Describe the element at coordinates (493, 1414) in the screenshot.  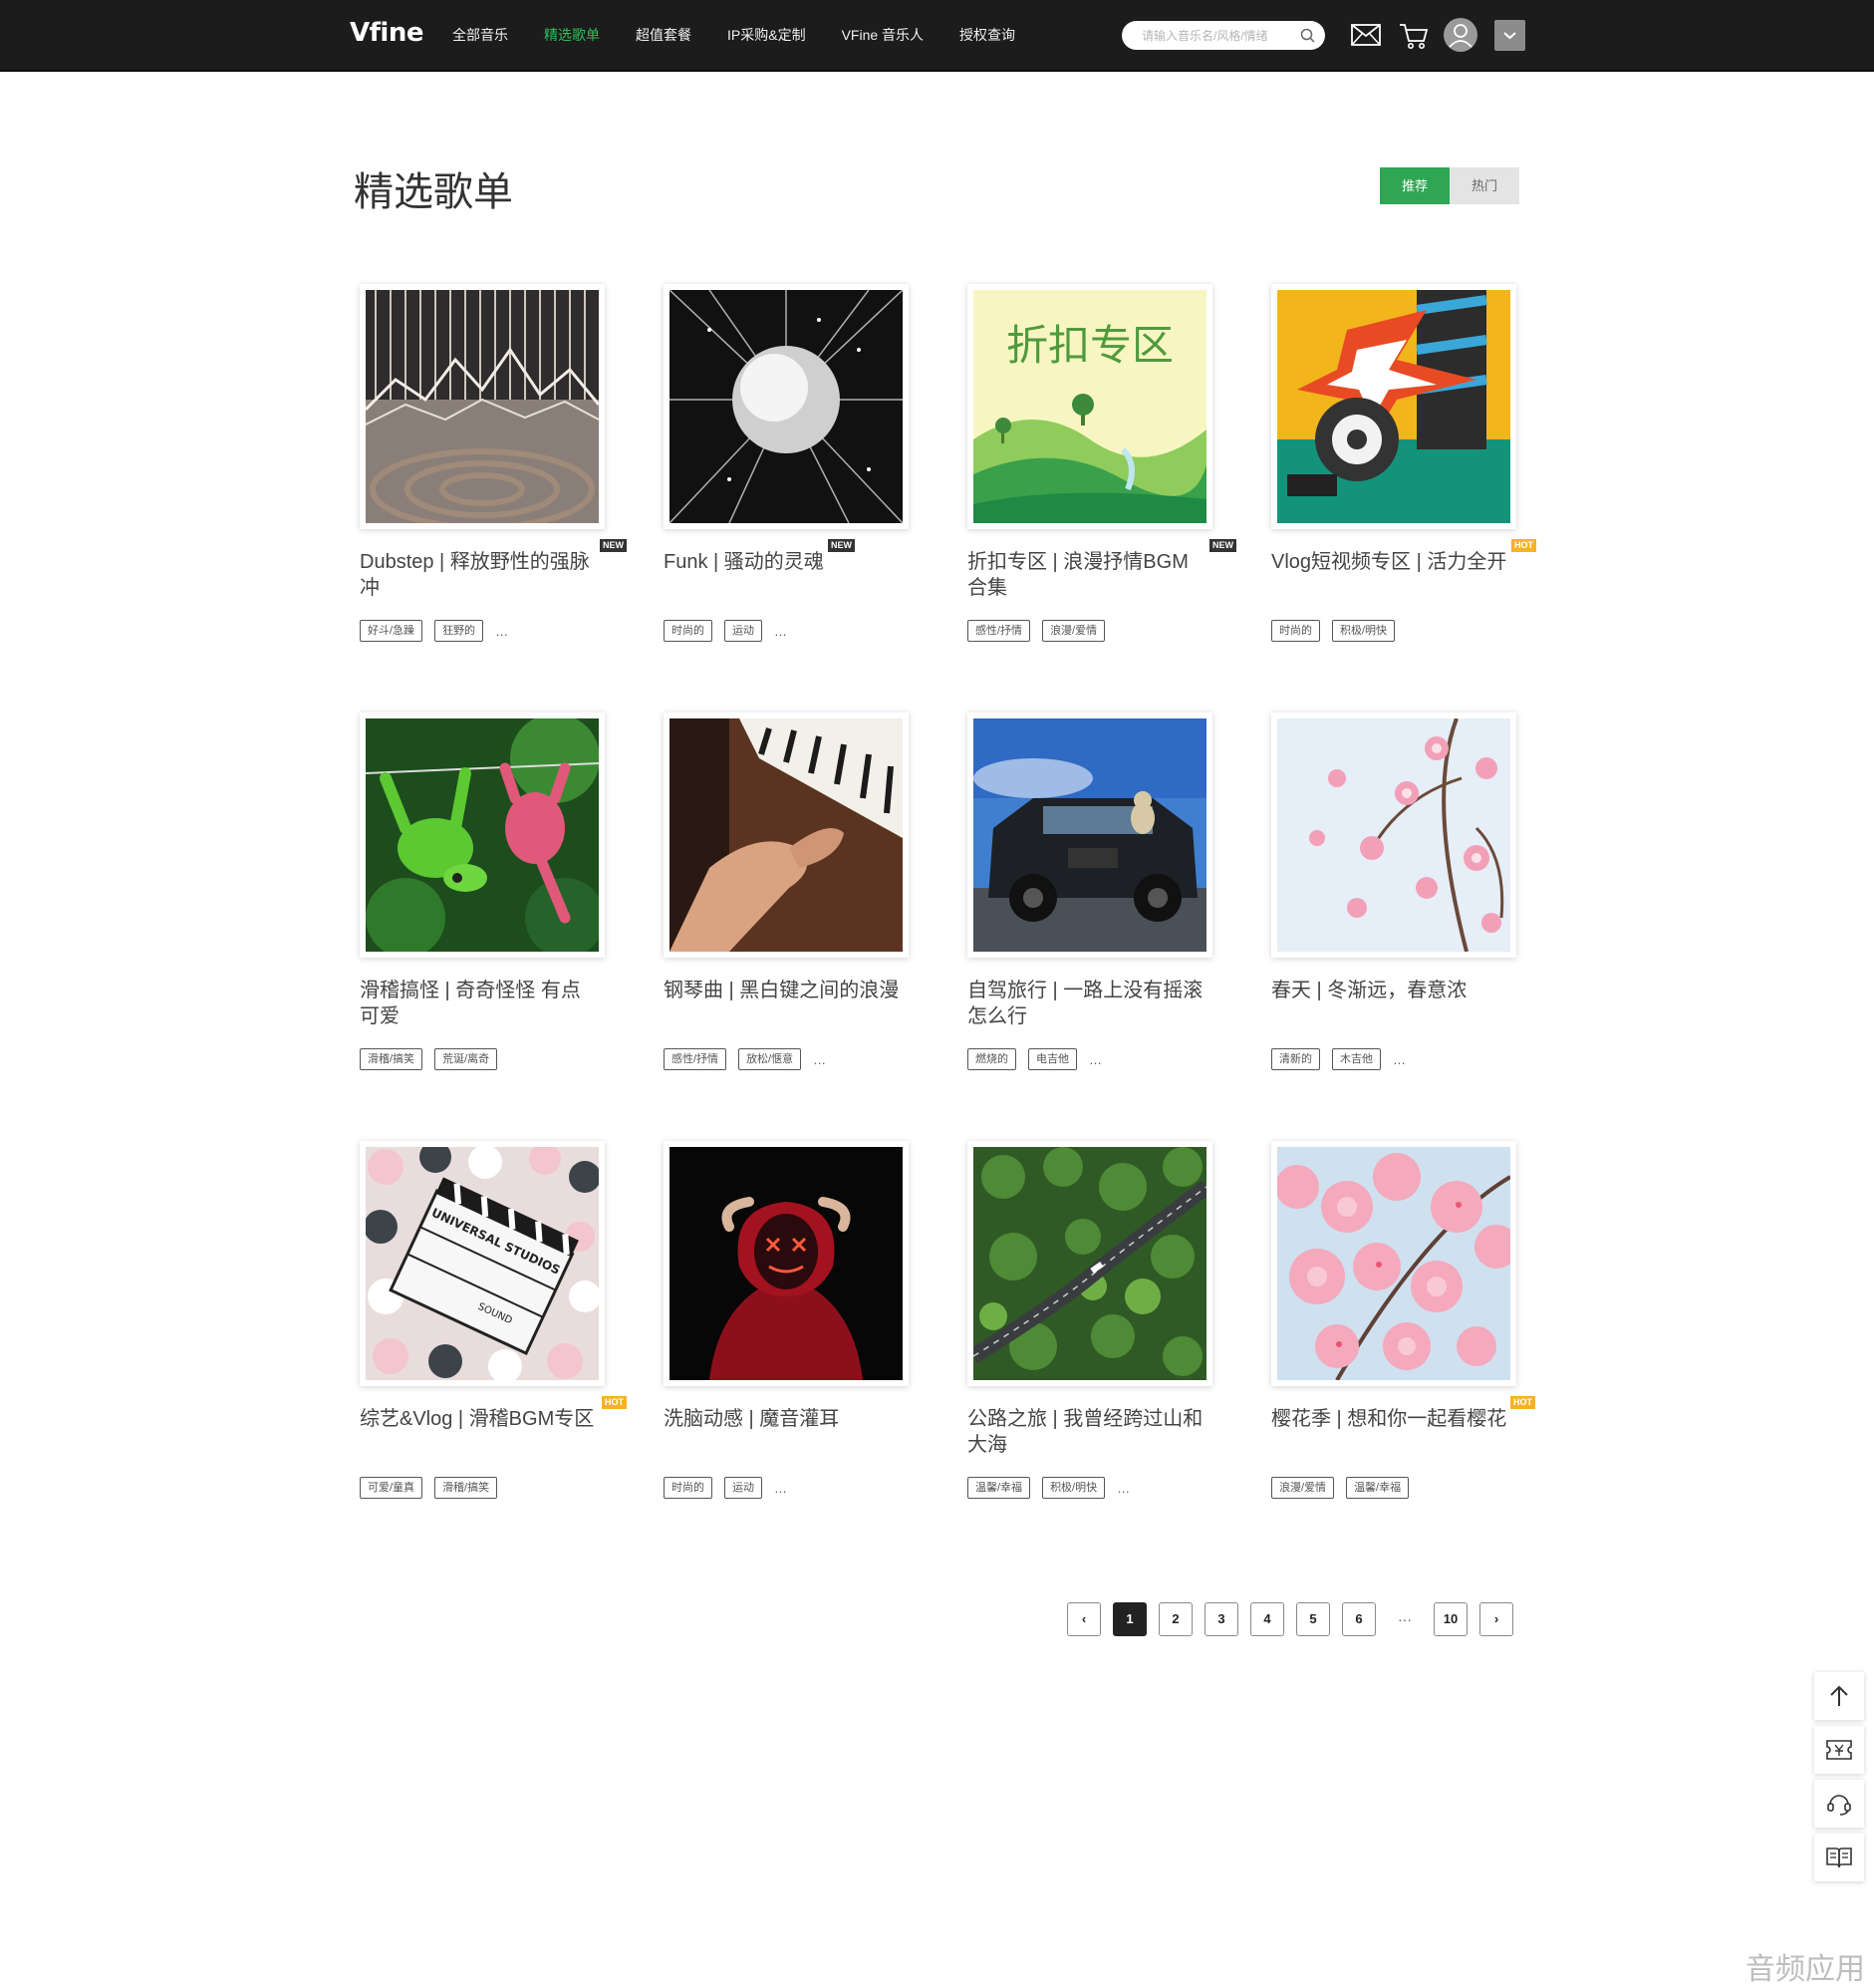
I see `playlist-title: 综艺&Vlog | 滑稽BGM专区 HOT` at that location.